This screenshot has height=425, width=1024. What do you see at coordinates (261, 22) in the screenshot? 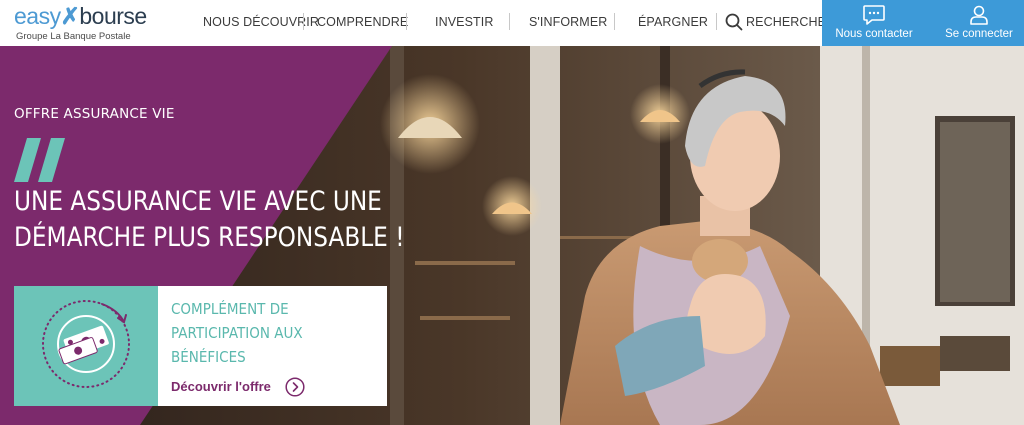
I see `nav-item-nous-decouvrir: NOUS DÉCOUVRIR` at bounding box center [261, 22].